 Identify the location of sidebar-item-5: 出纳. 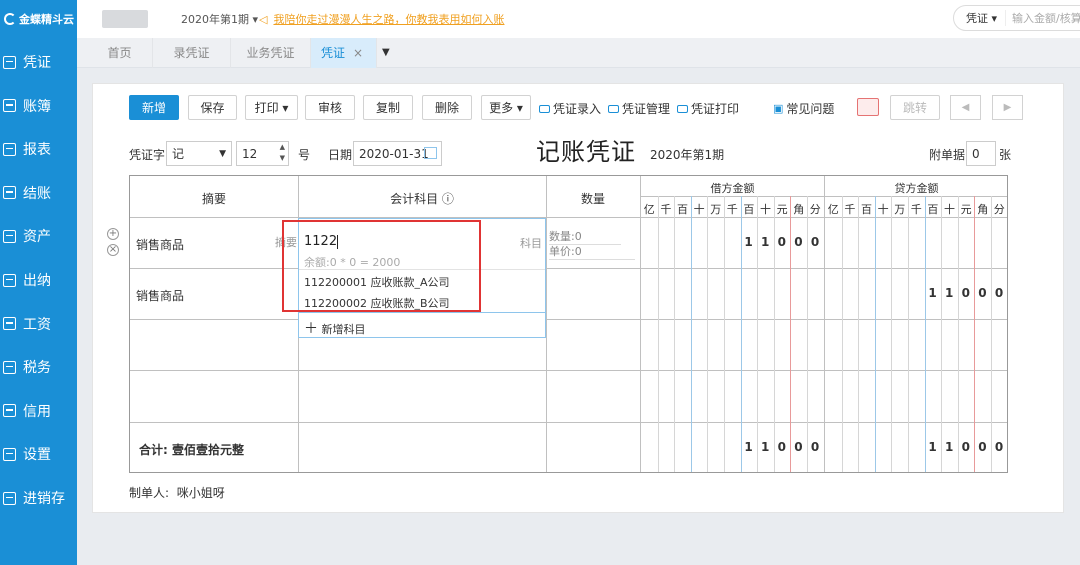
(38, 280).